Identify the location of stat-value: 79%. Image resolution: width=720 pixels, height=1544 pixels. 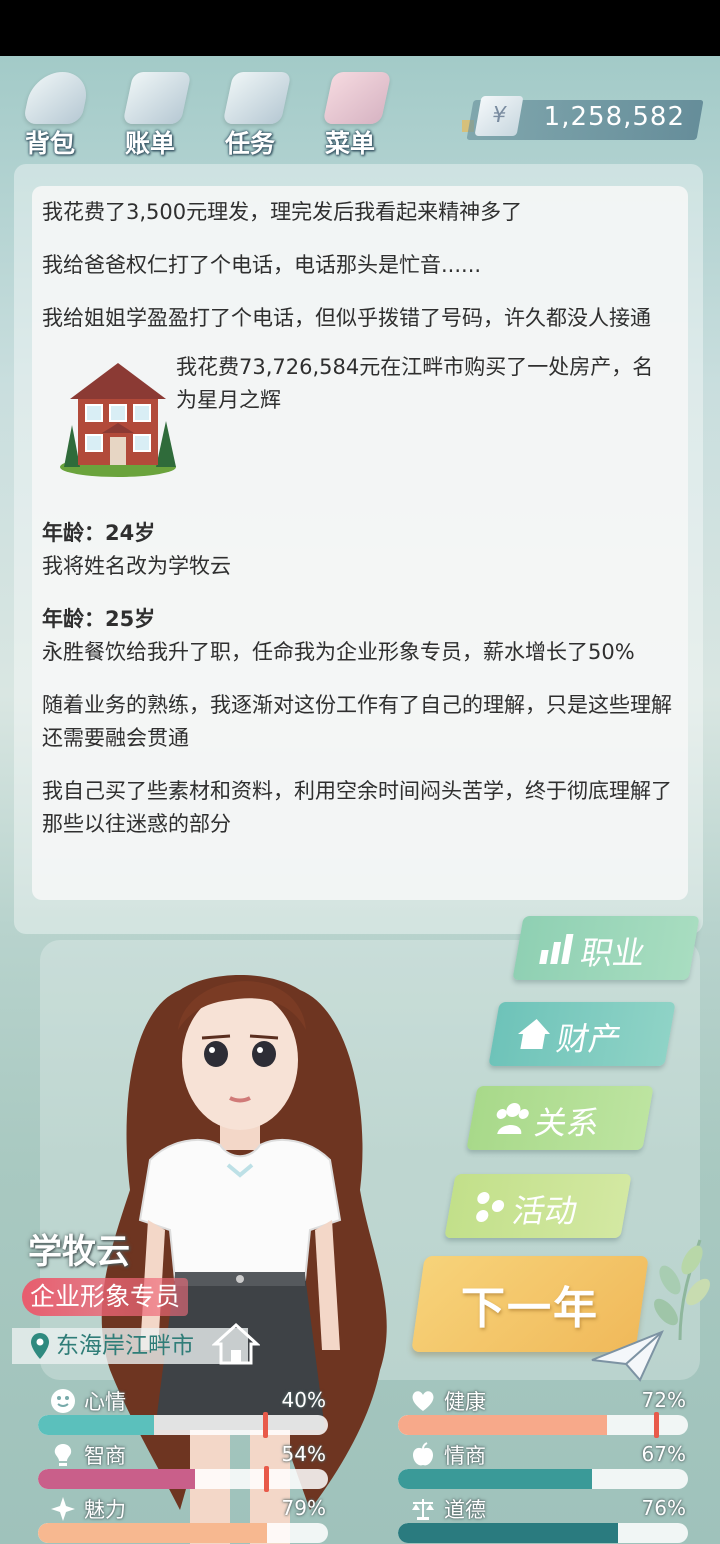
(303, 1508).